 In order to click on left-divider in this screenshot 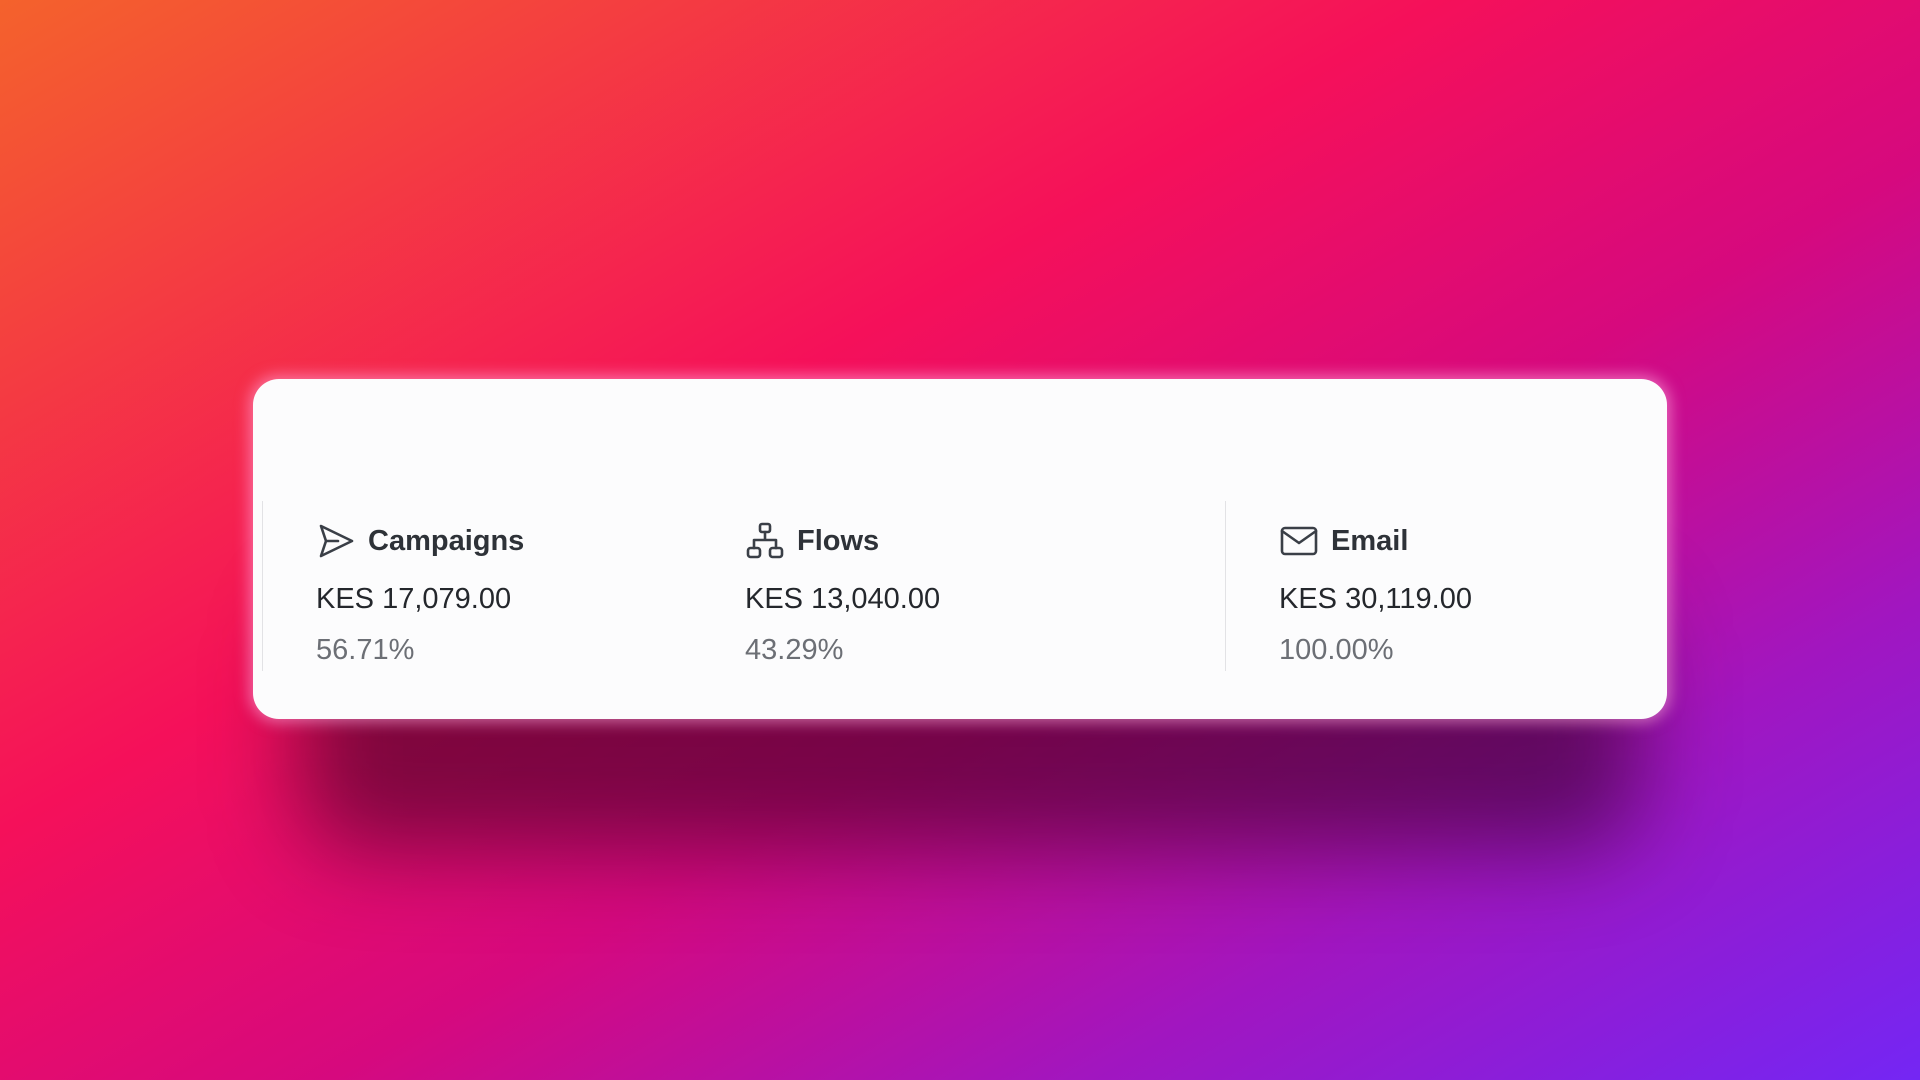, I will do `click(262, 586)`.